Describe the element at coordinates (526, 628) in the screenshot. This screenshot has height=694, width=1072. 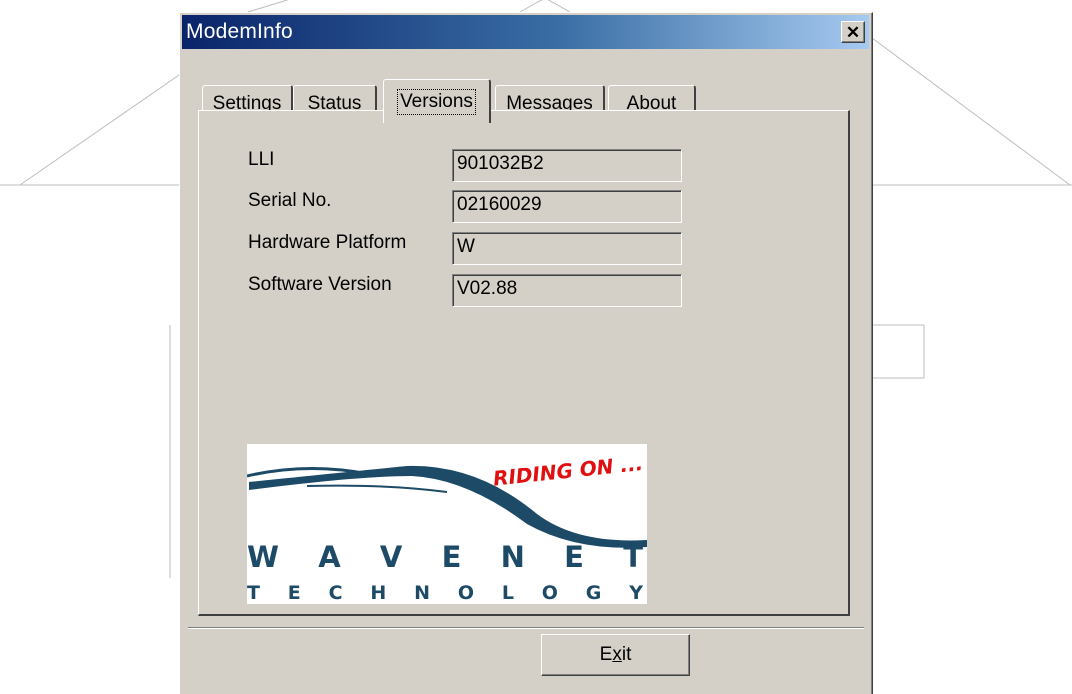
I see `separator` at that location.